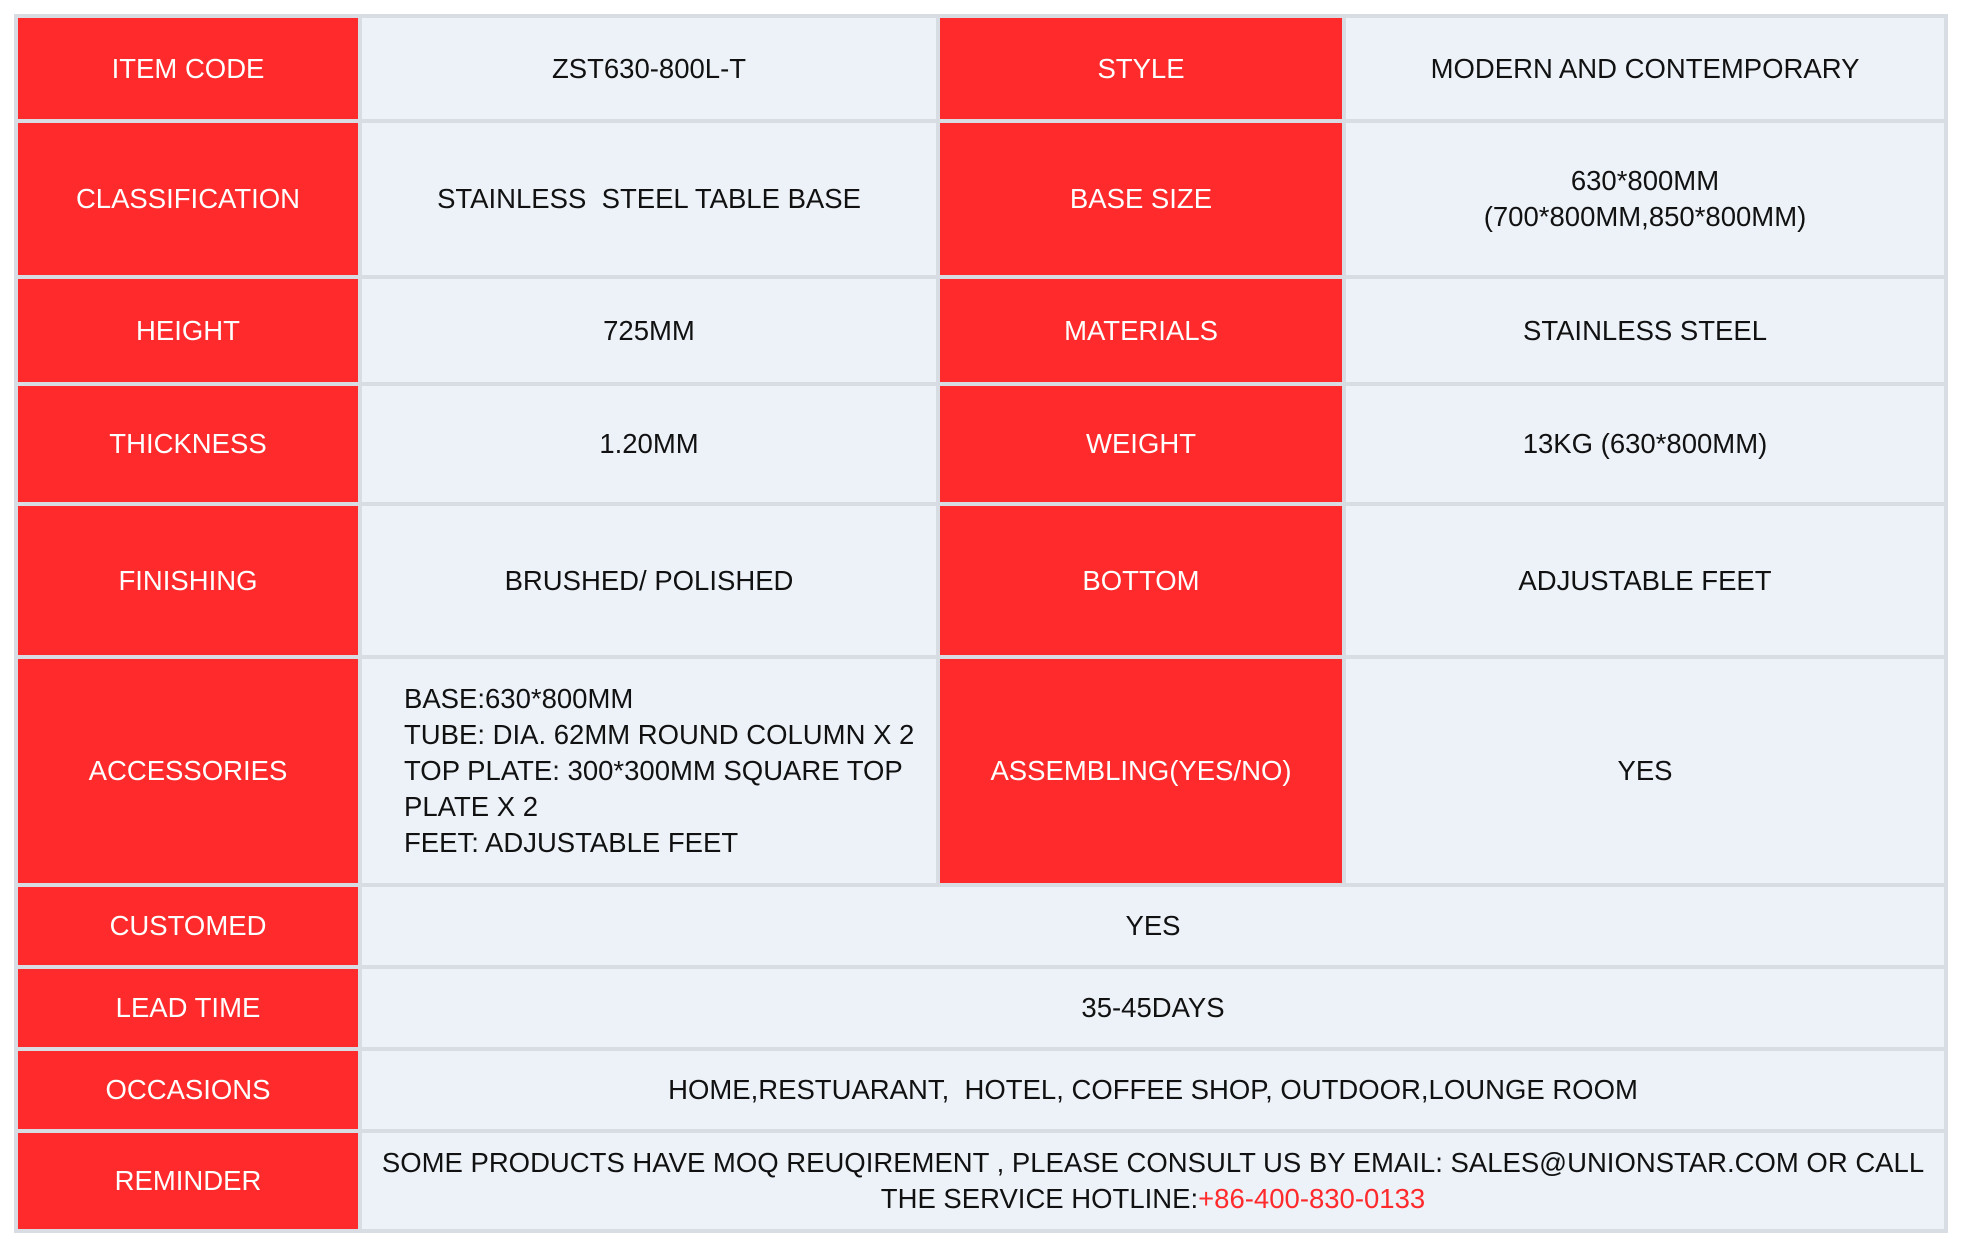 Image resolution: width=1962 pixels, height=1244 pixels. I want to click on finishing-value: BRUSHED/ POLISHED, so click(649, 580).